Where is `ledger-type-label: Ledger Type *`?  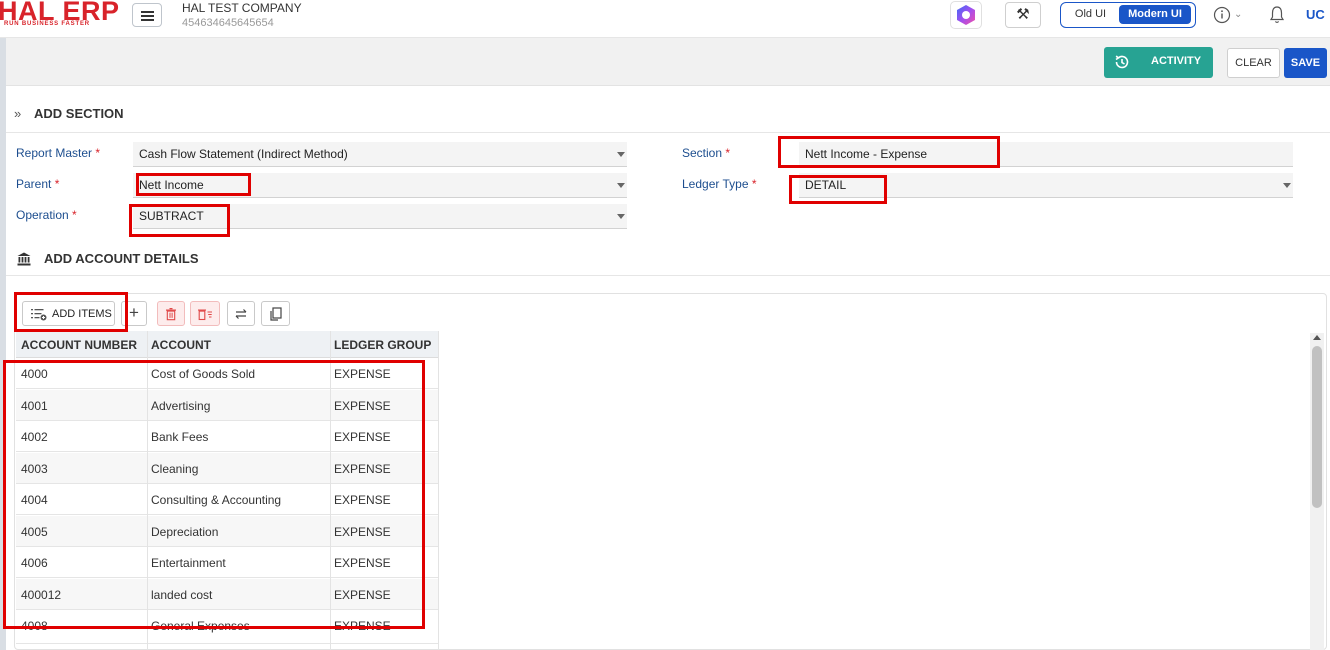
ledger-type-label: Ledger Type * is located at coordinates (719, 184).